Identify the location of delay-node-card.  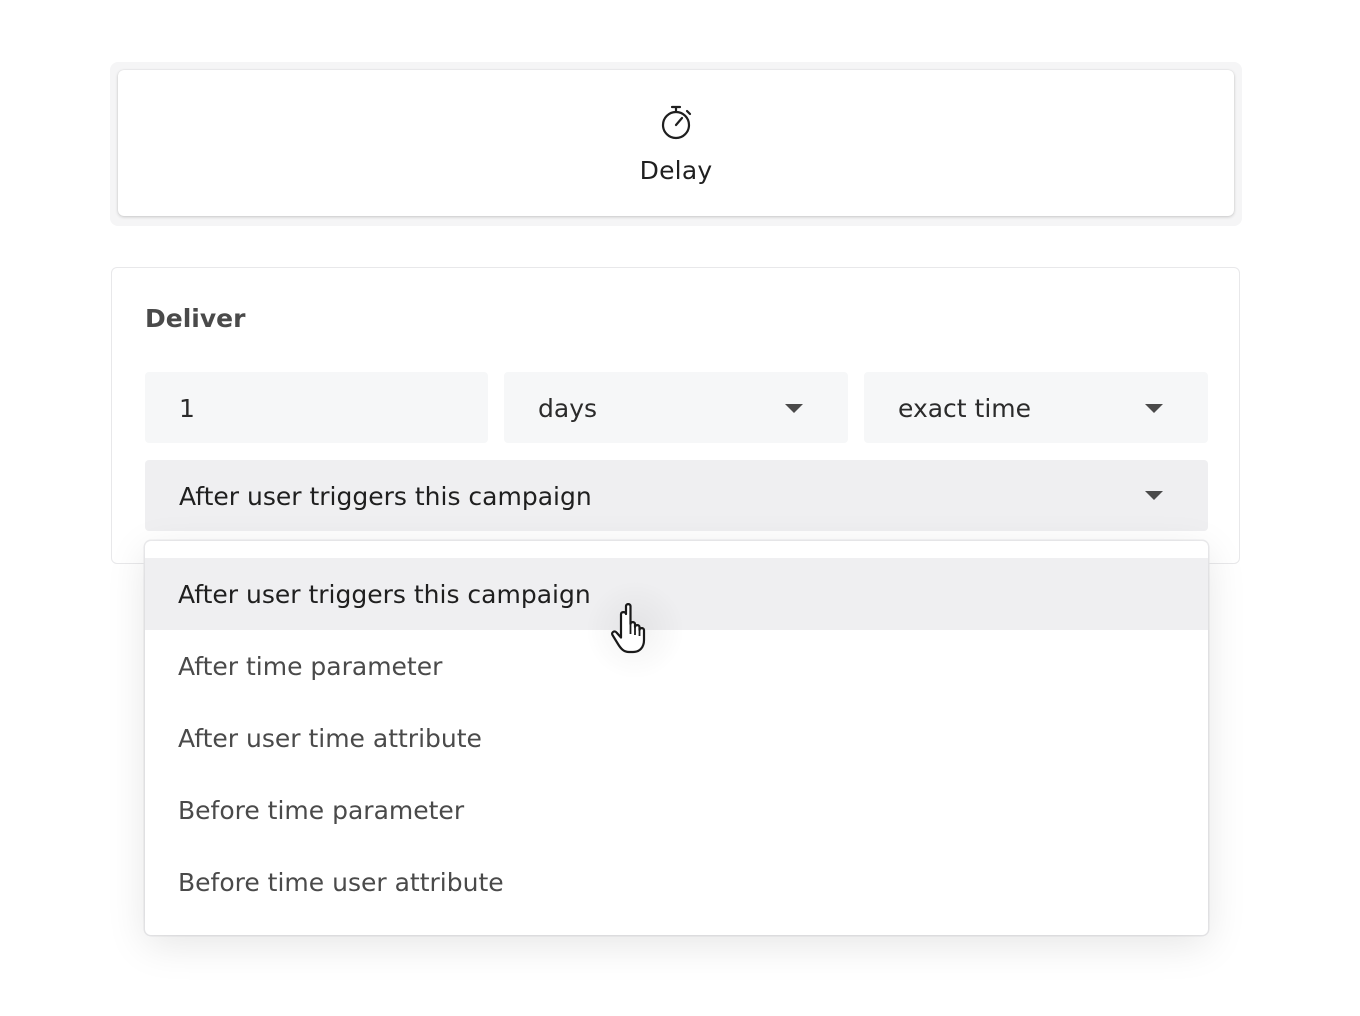
(676, 143).